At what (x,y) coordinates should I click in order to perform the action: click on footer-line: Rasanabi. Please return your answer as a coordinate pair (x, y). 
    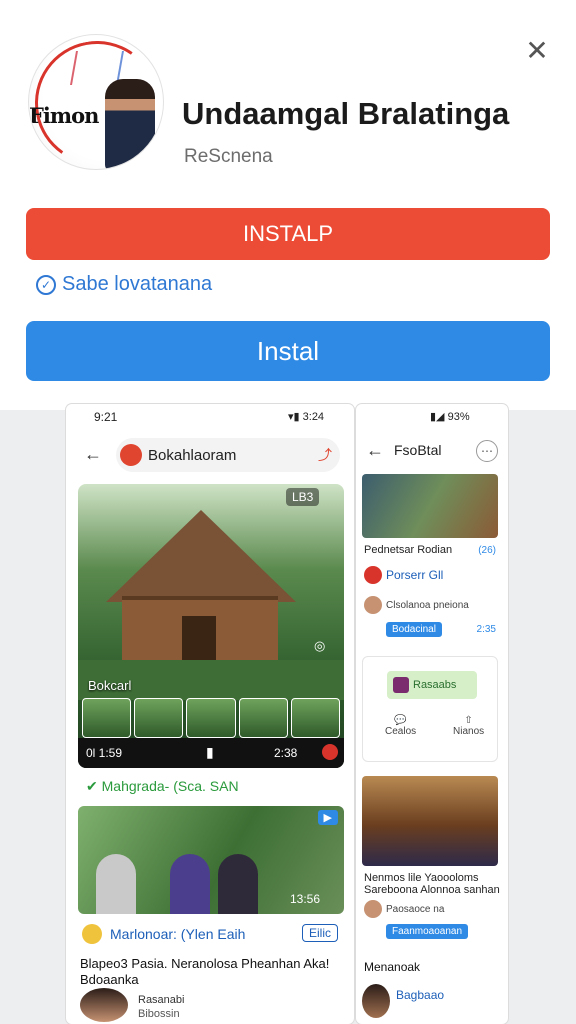
    Looking at the image, I should click on (161, 1000).